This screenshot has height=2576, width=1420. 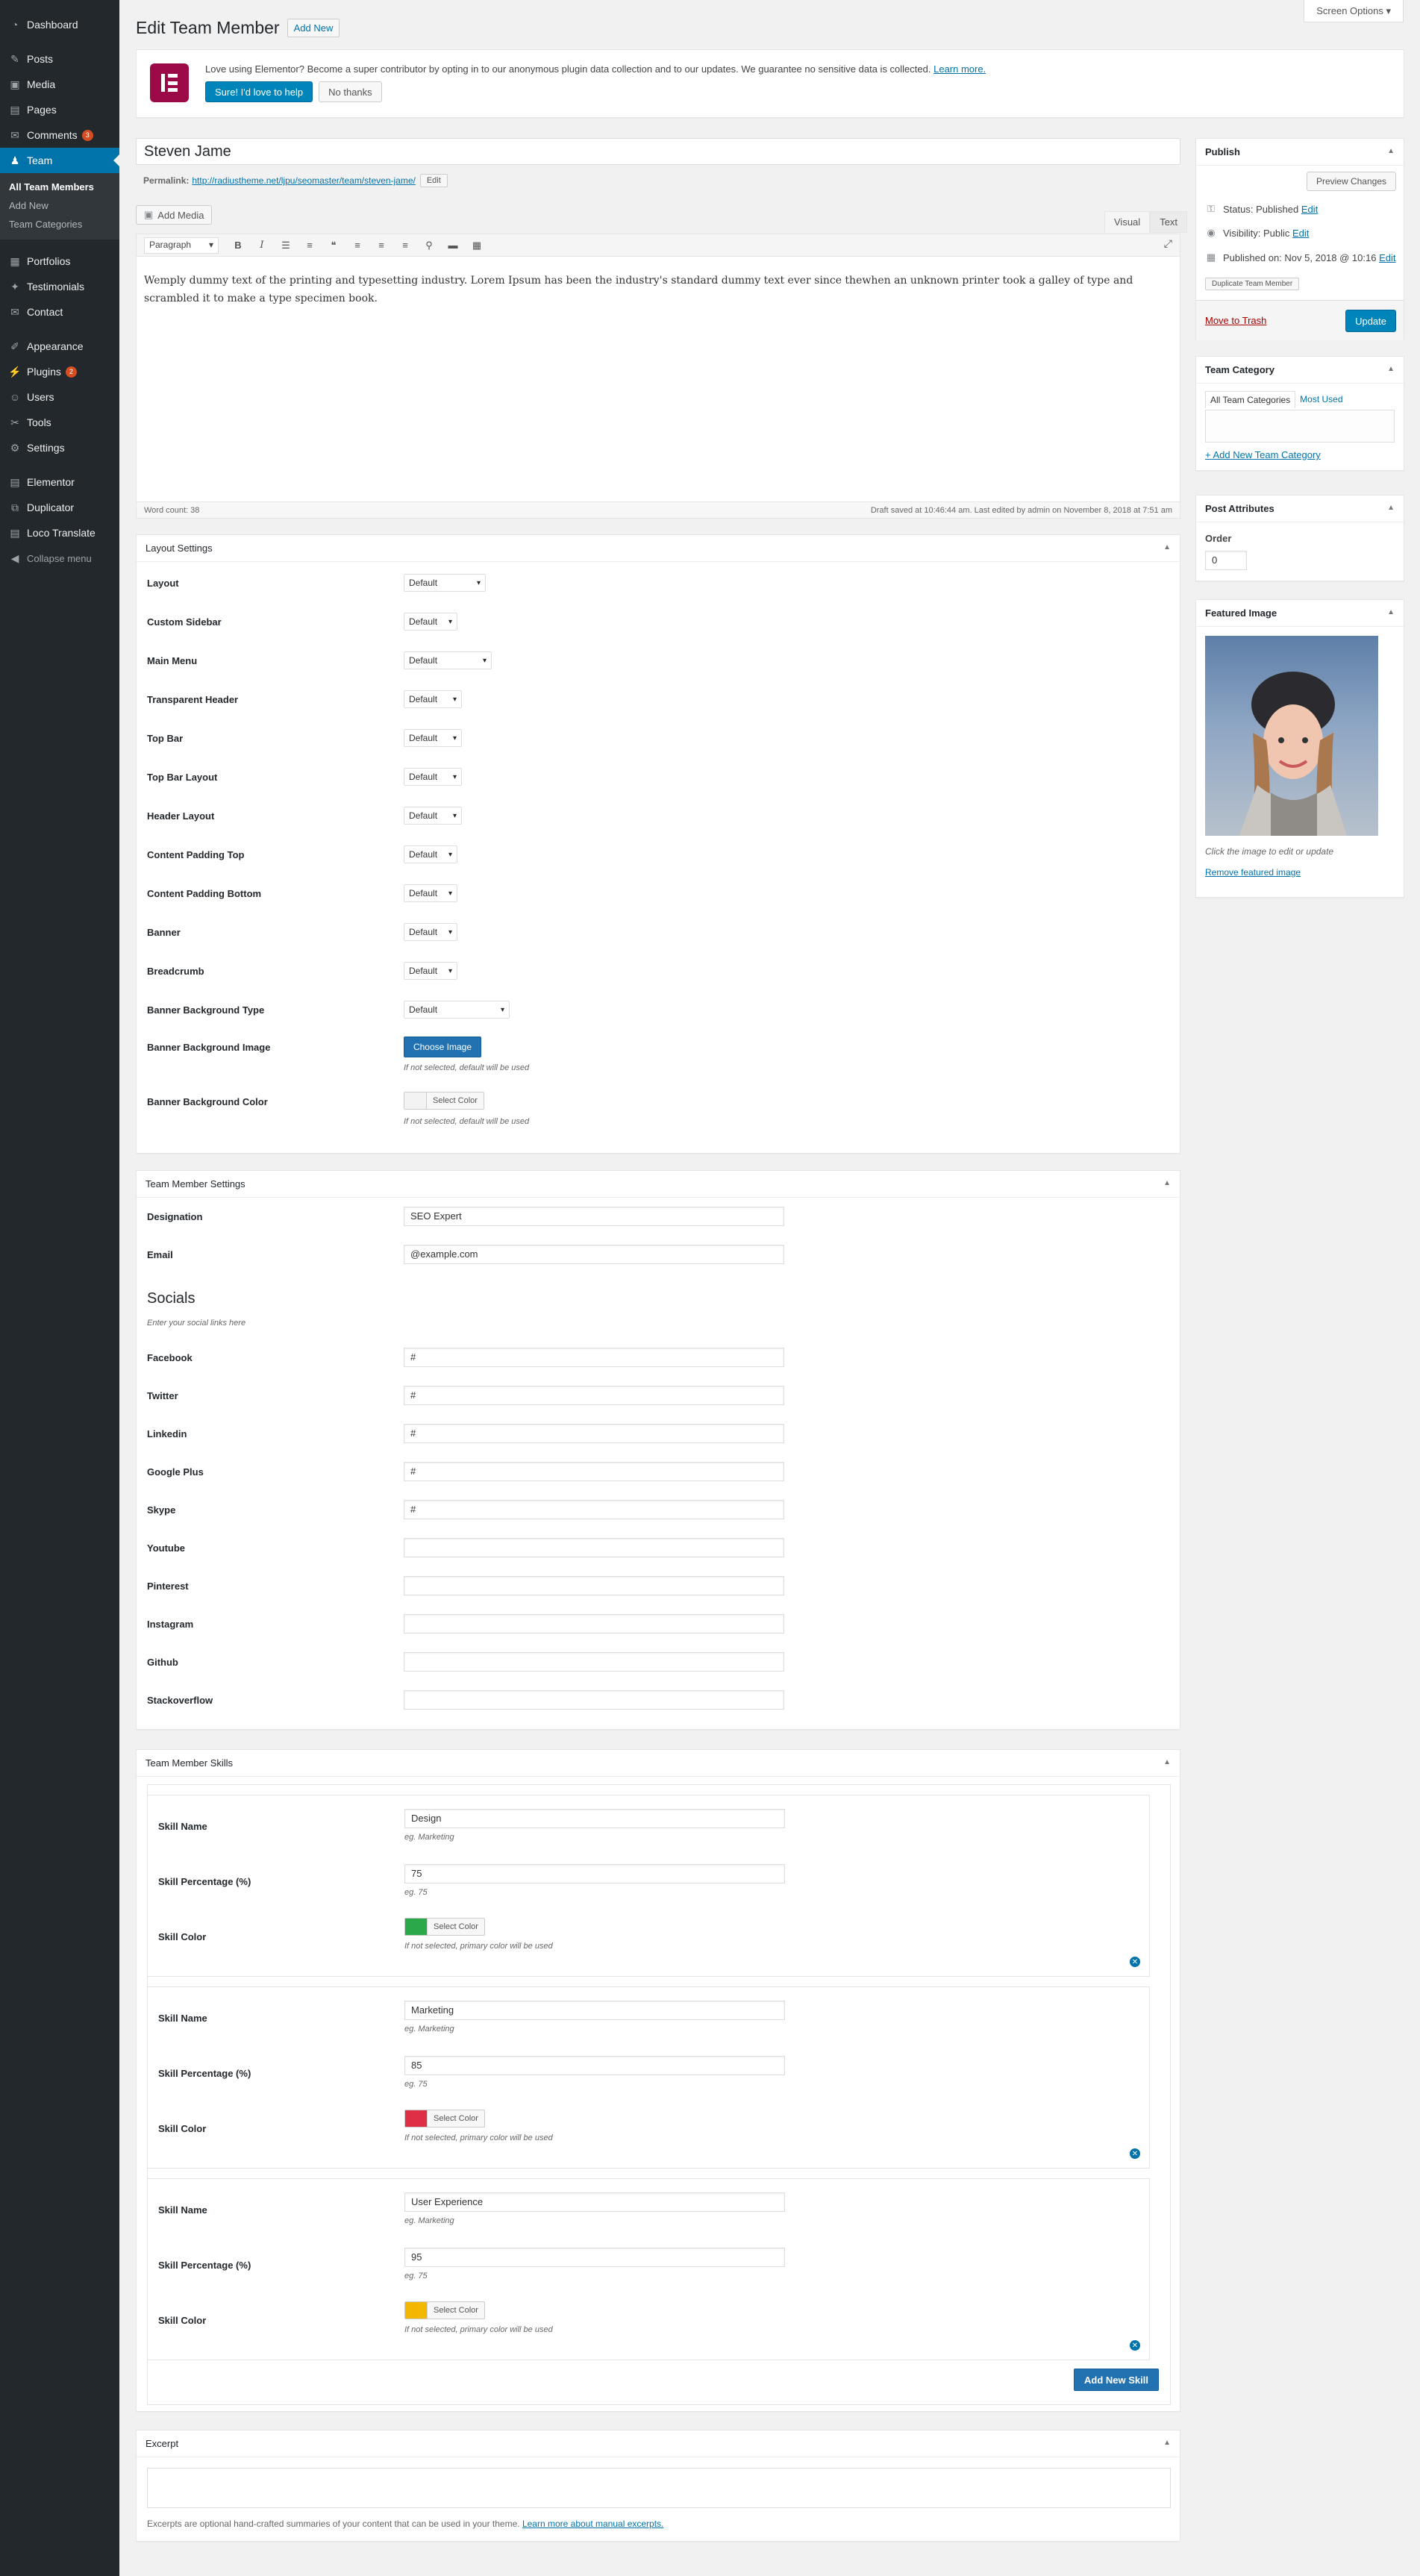 I want to click on italic-icon: I, so click(x=262, y=245).